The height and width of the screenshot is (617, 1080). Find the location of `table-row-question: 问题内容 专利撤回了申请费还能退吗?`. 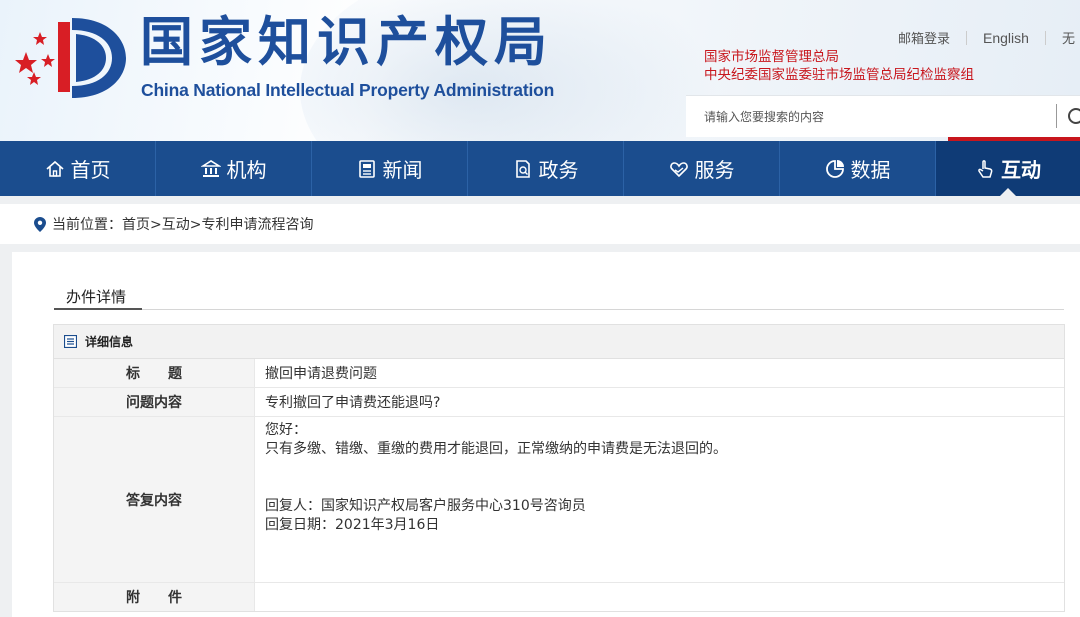

table-row-question: 问题内容 专利撤回了申请费还能退吗? is located at coordinates (559, 402).